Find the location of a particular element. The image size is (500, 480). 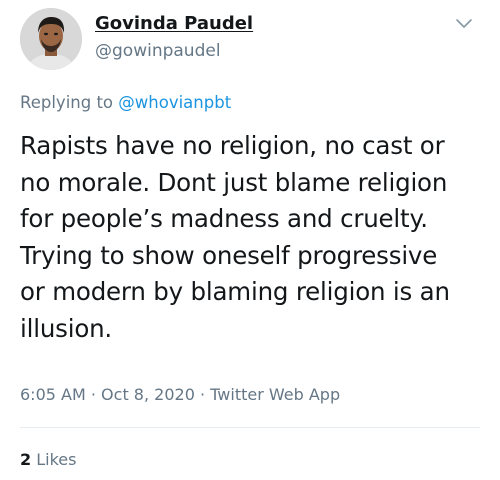

tweet-date: Oct 8, 2020 is located at coordinates (148, 394).